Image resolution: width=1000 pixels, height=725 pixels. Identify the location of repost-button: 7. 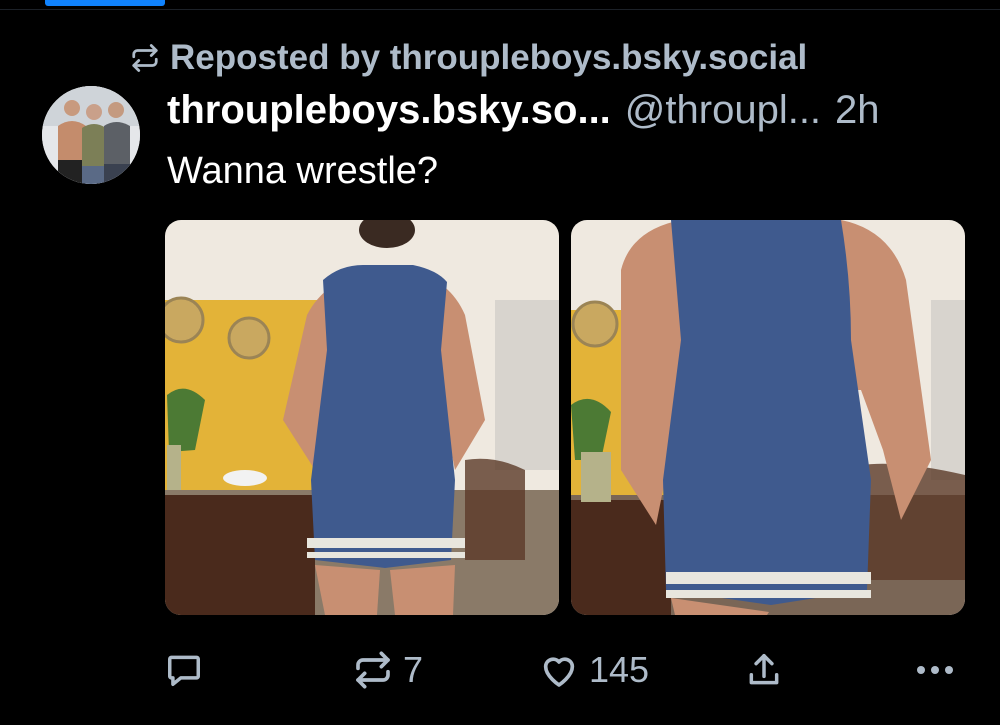
(388, 670).